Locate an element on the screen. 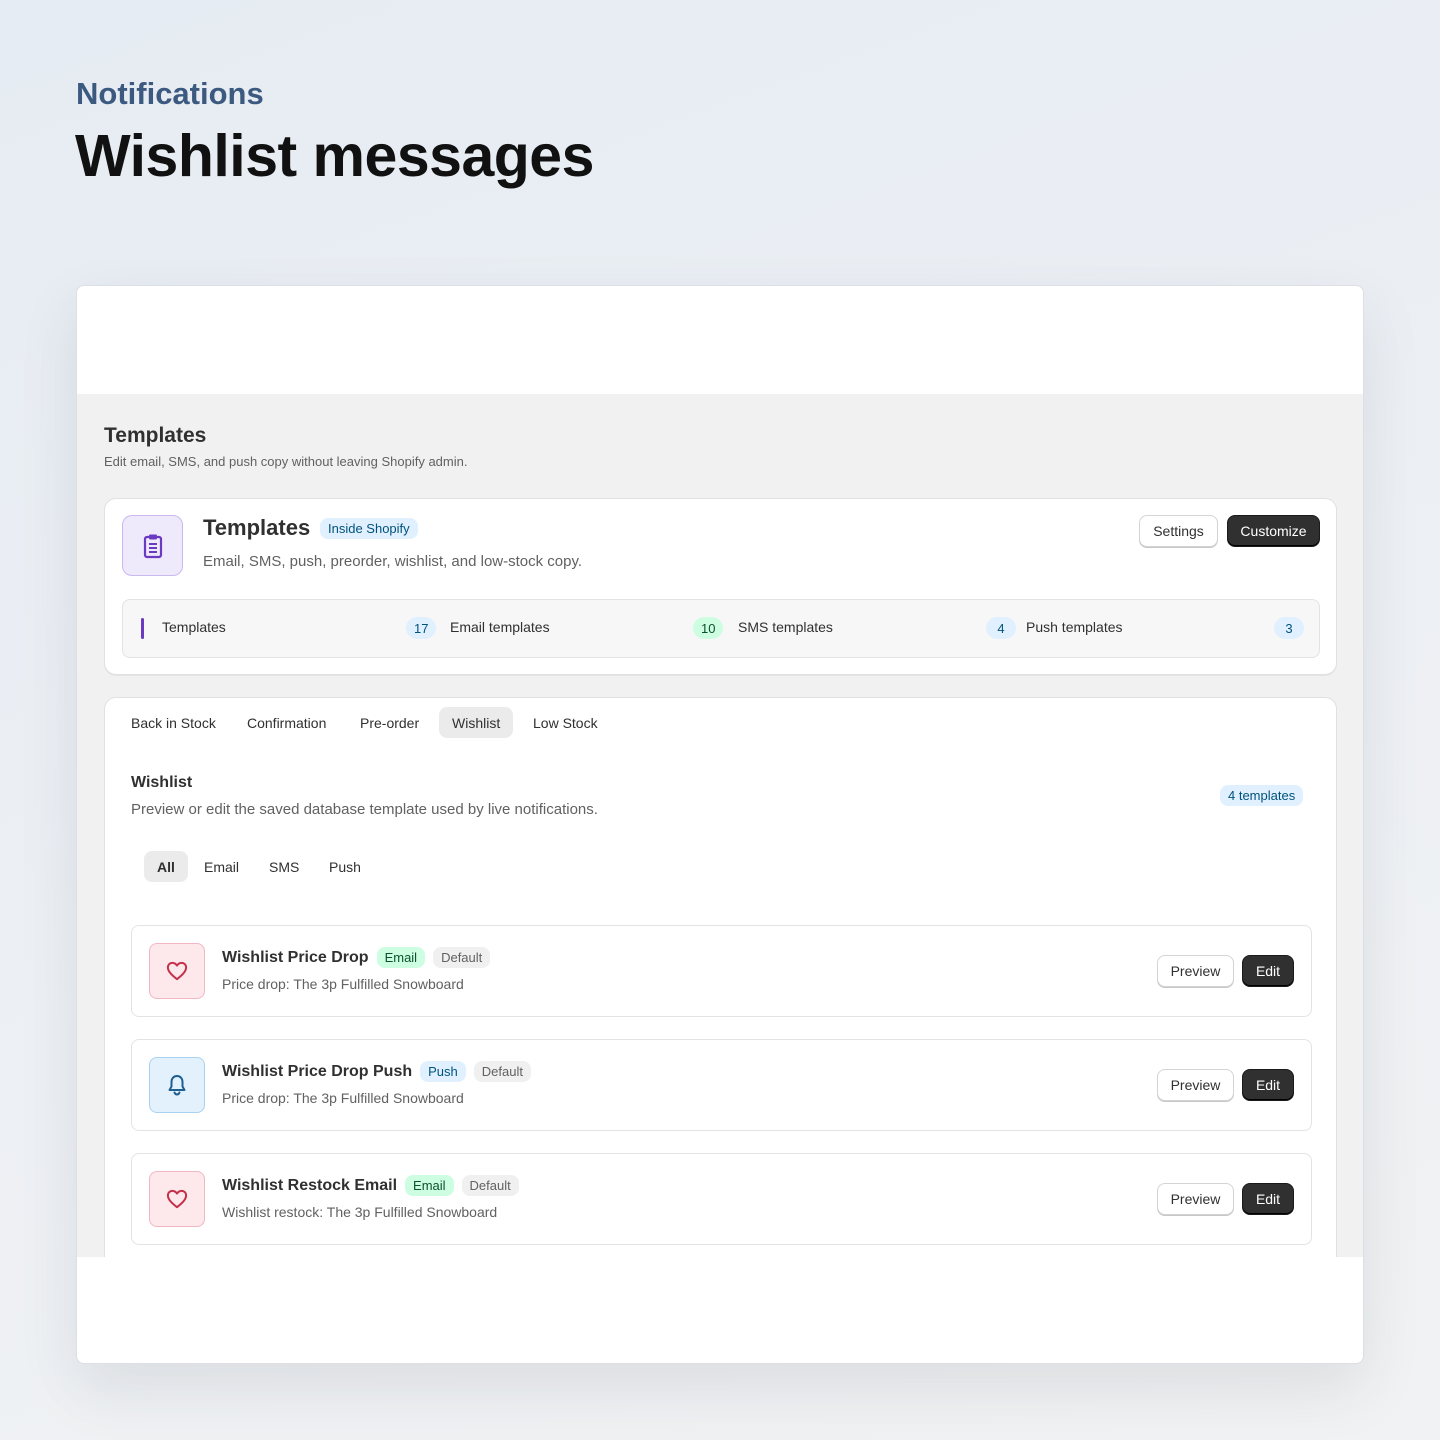 This screenshot has height=1440, width=1440. channel-badge: Push is located at coordinates (443, 1071).